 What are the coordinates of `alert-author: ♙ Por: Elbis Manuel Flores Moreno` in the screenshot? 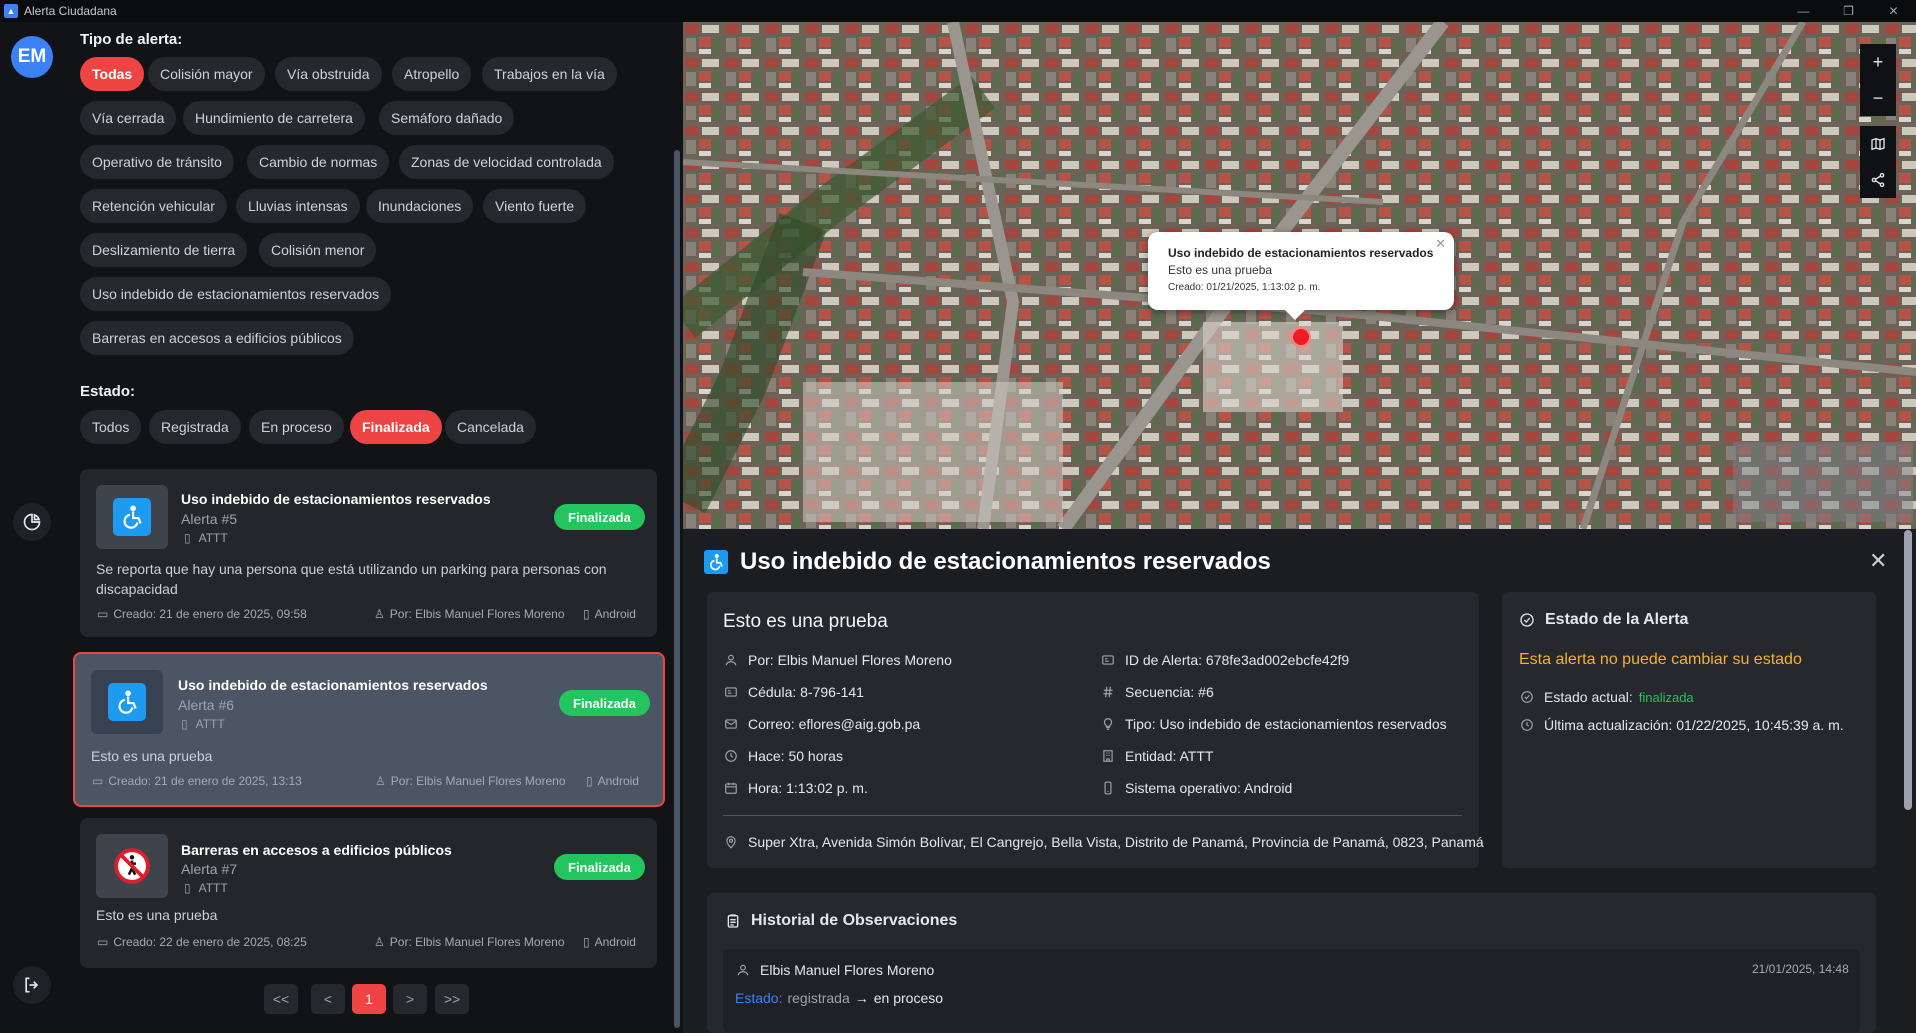 It's located at (469, 614).